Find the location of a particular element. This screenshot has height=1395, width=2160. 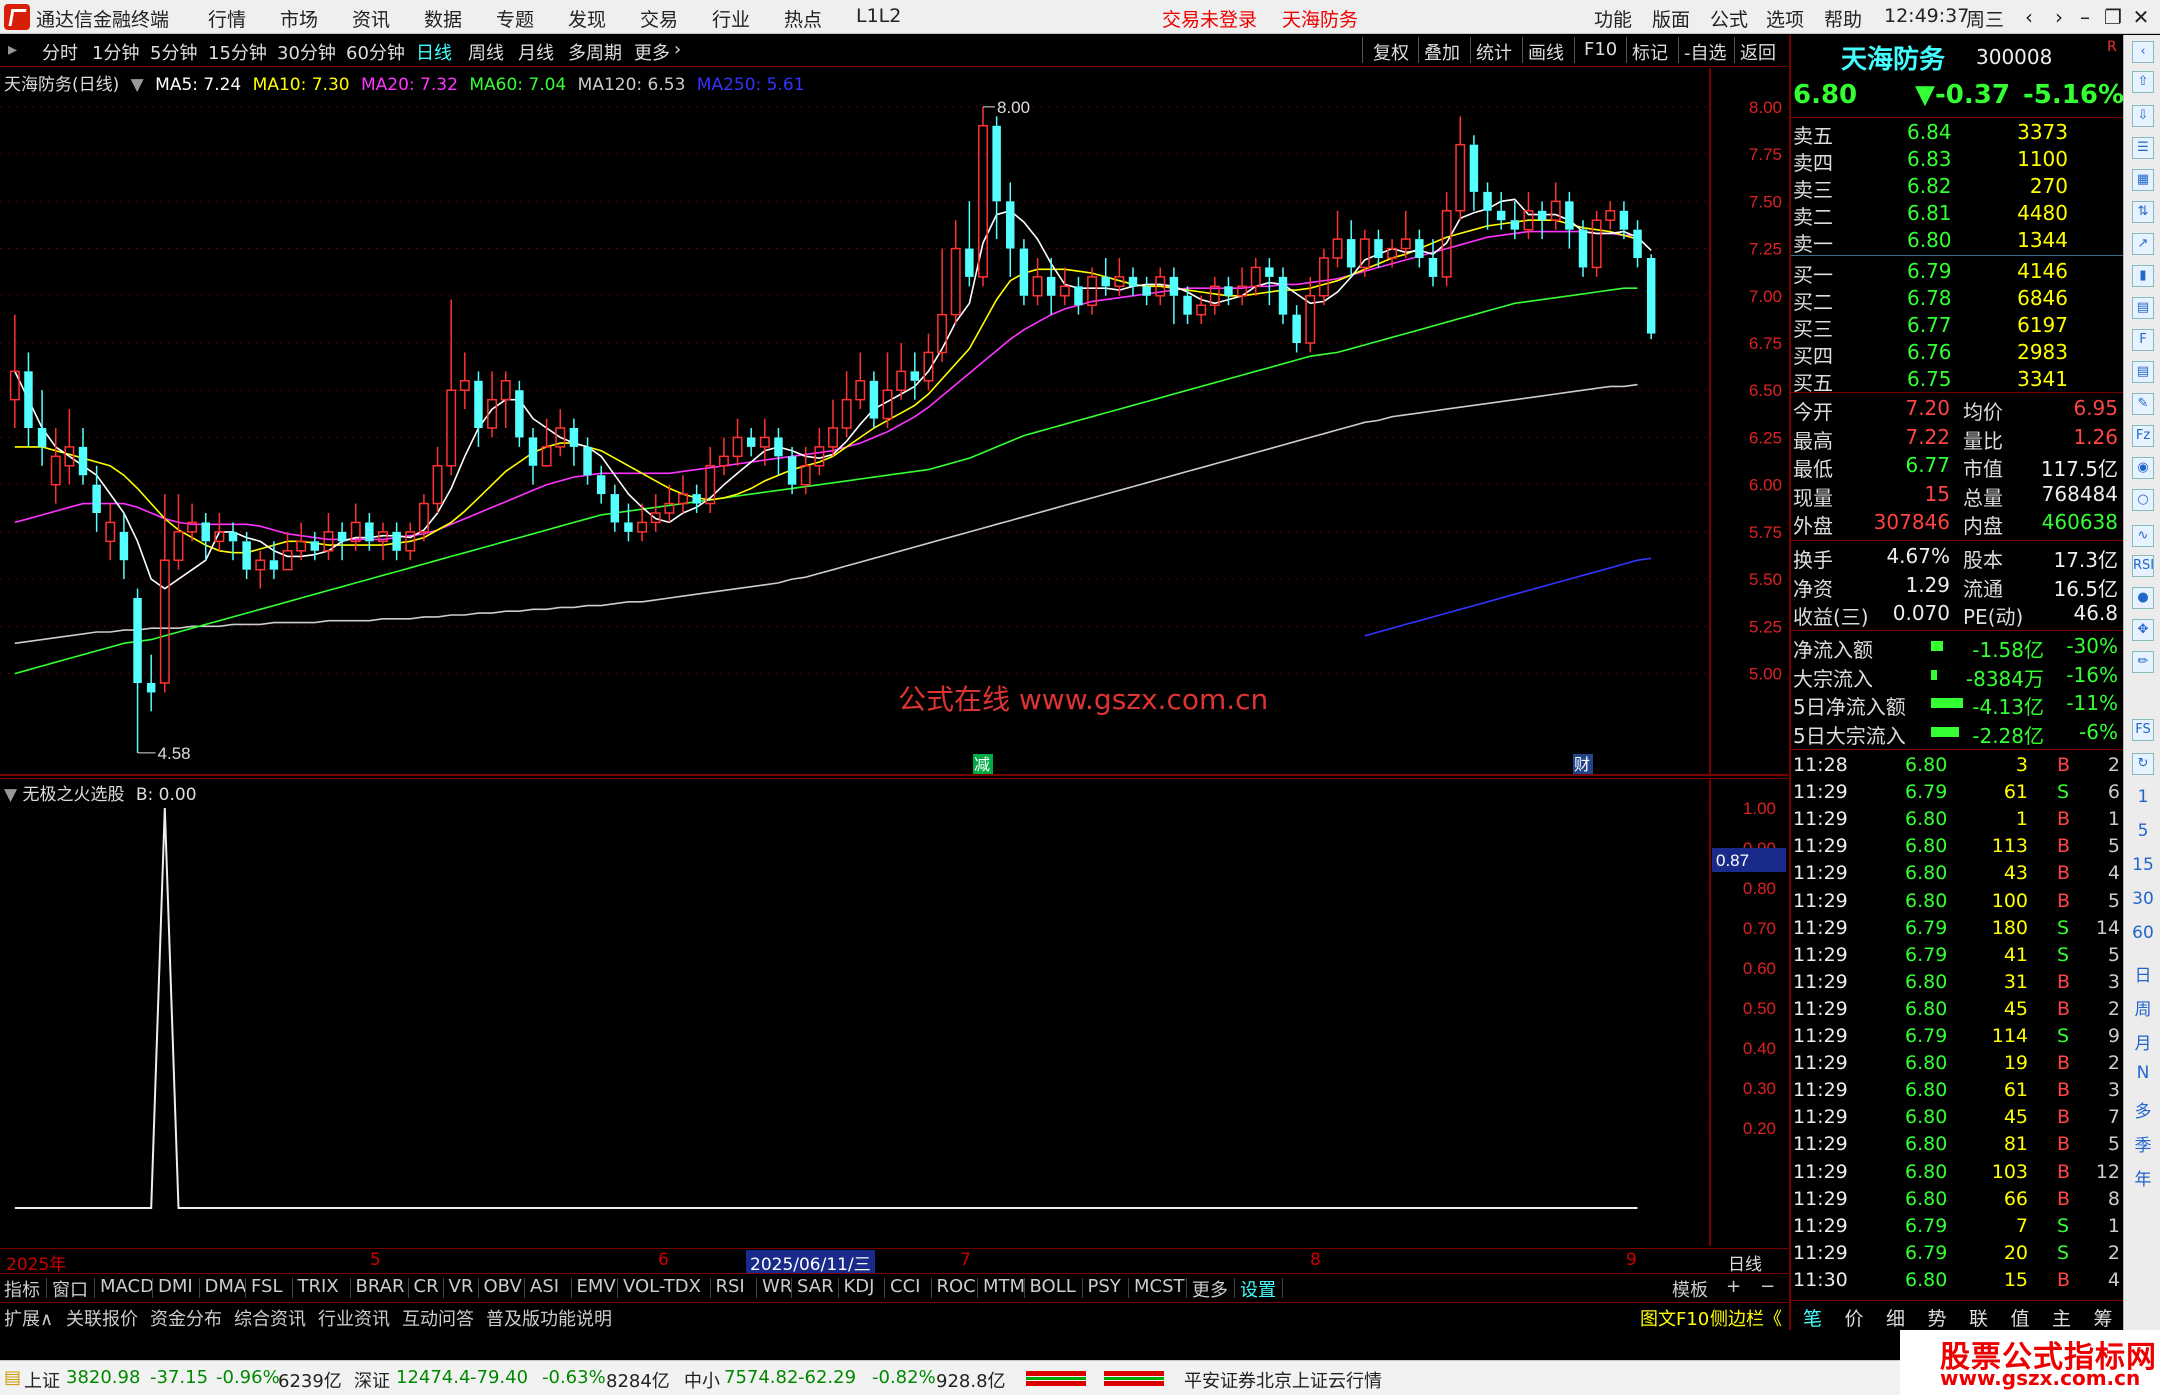

period-1min: 1分钟 is located at coordinates (115, 52).